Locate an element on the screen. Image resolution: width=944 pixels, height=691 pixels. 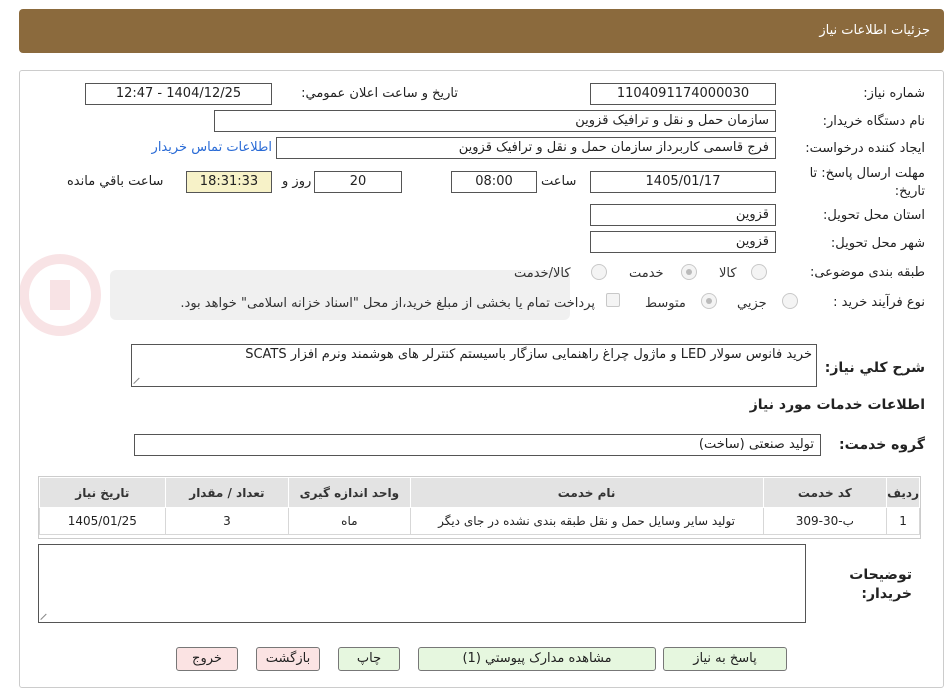
deadline-time-label: ساعت is located at coordinates (559, 181).